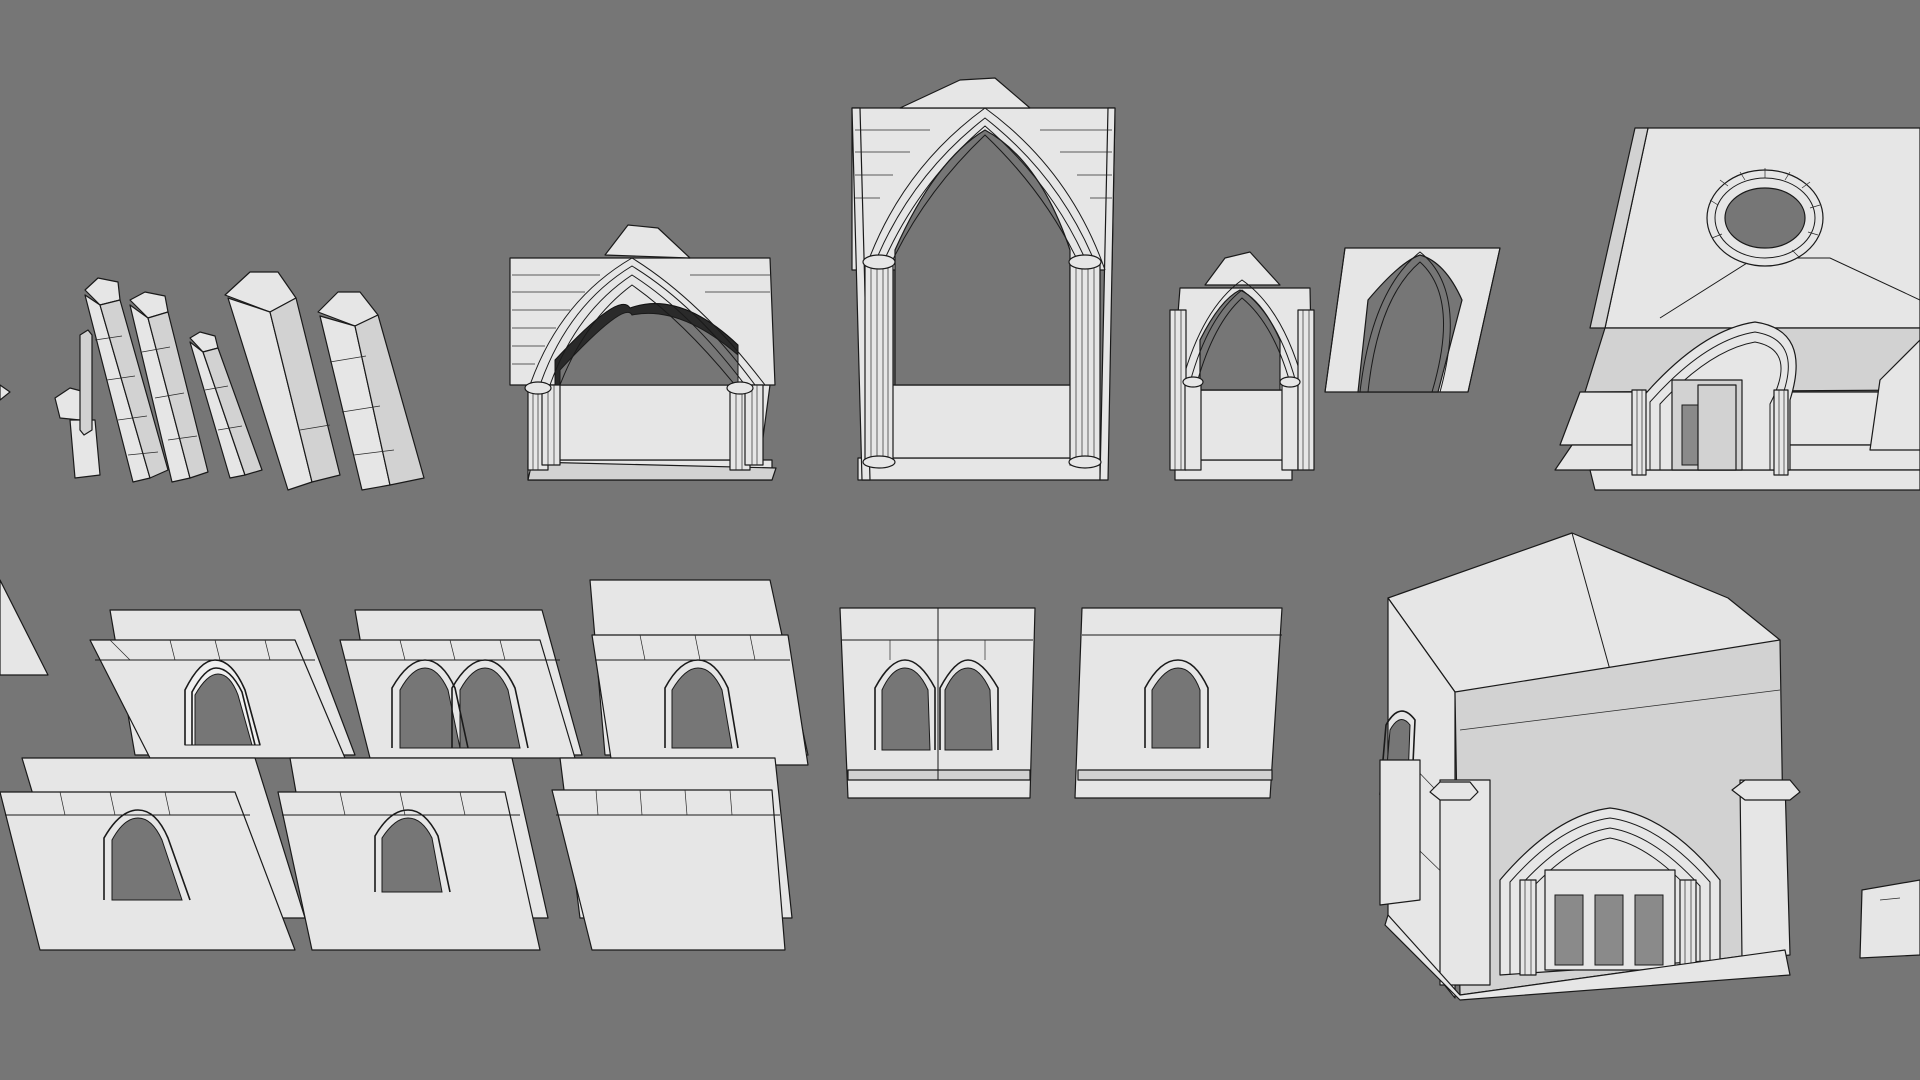  What do you see at coordinates (1178, 703) in the screenshot?
I see `window-wall-single-c` at bounding box center [1178, 703].